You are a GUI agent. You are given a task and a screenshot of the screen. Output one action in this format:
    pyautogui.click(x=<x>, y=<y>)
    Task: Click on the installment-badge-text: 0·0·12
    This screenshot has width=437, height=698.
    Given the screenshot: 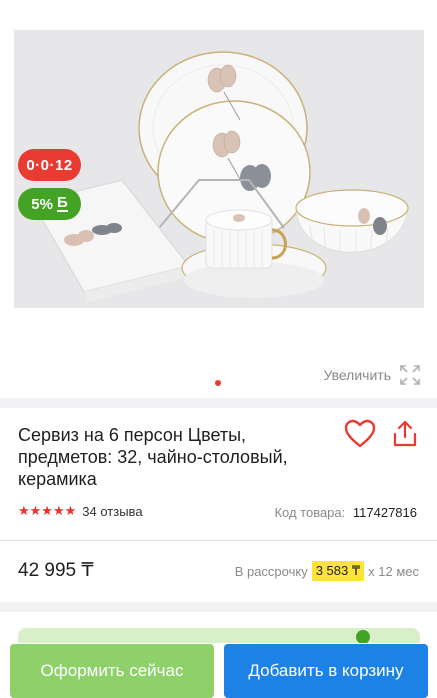 What is the action you would take?
    pyautogui.click(x=49, y=165)
    